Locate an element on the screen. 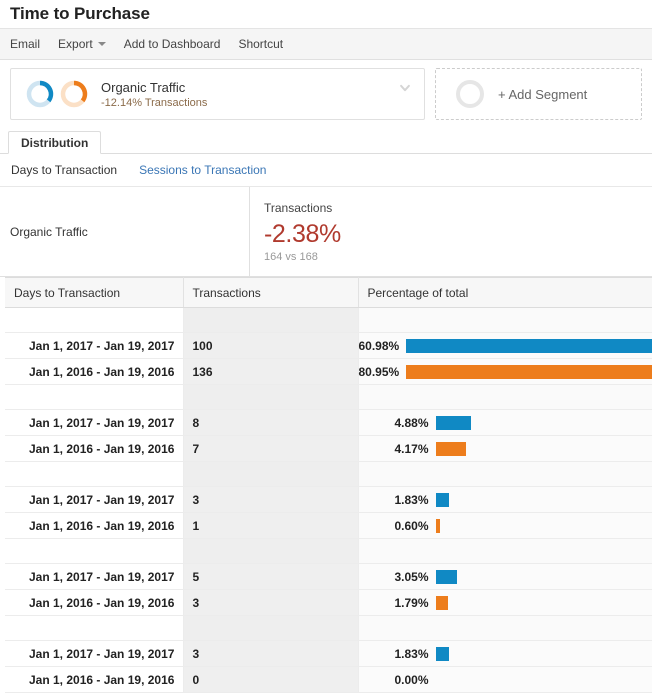 This screenshot has height=693, width=652. empty-donut-icon is located at coordinates (470, 94).